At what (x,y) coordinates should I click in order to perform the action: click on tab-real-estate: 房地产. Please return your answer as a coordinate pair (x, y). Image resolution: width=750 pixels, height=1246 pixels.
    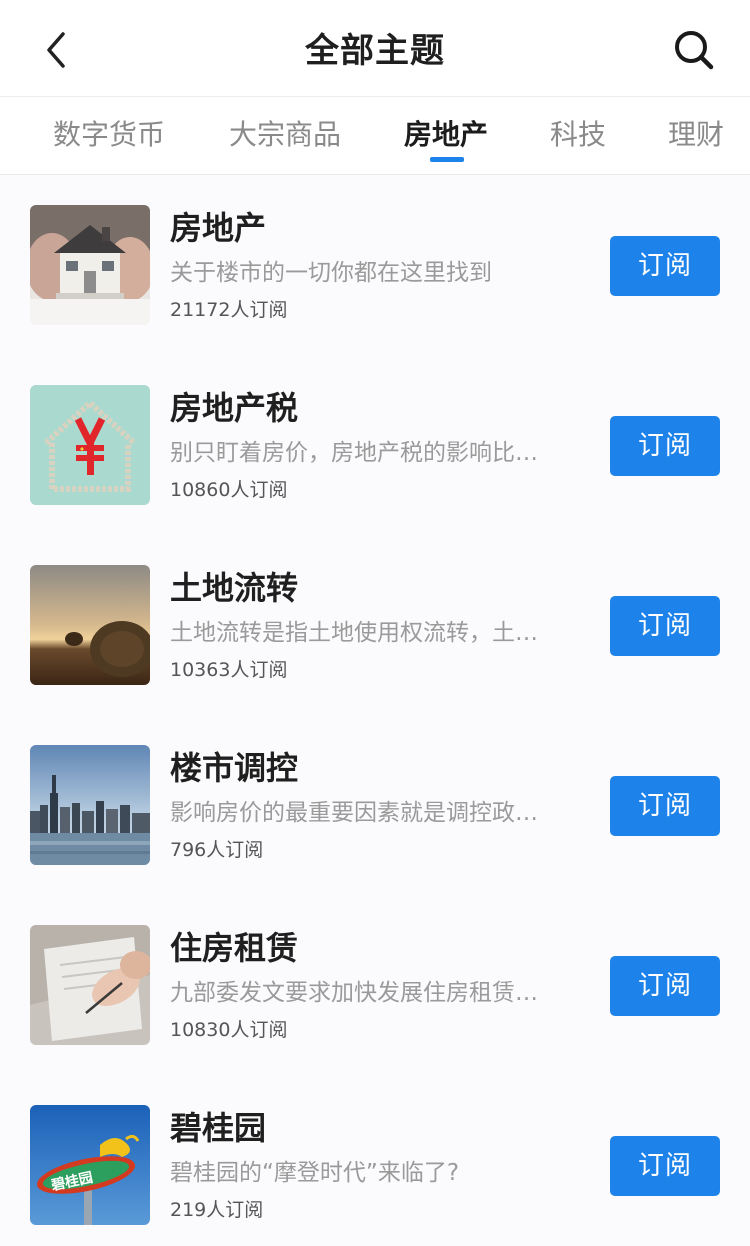
    Looking at the image, I should click on (446, 135).